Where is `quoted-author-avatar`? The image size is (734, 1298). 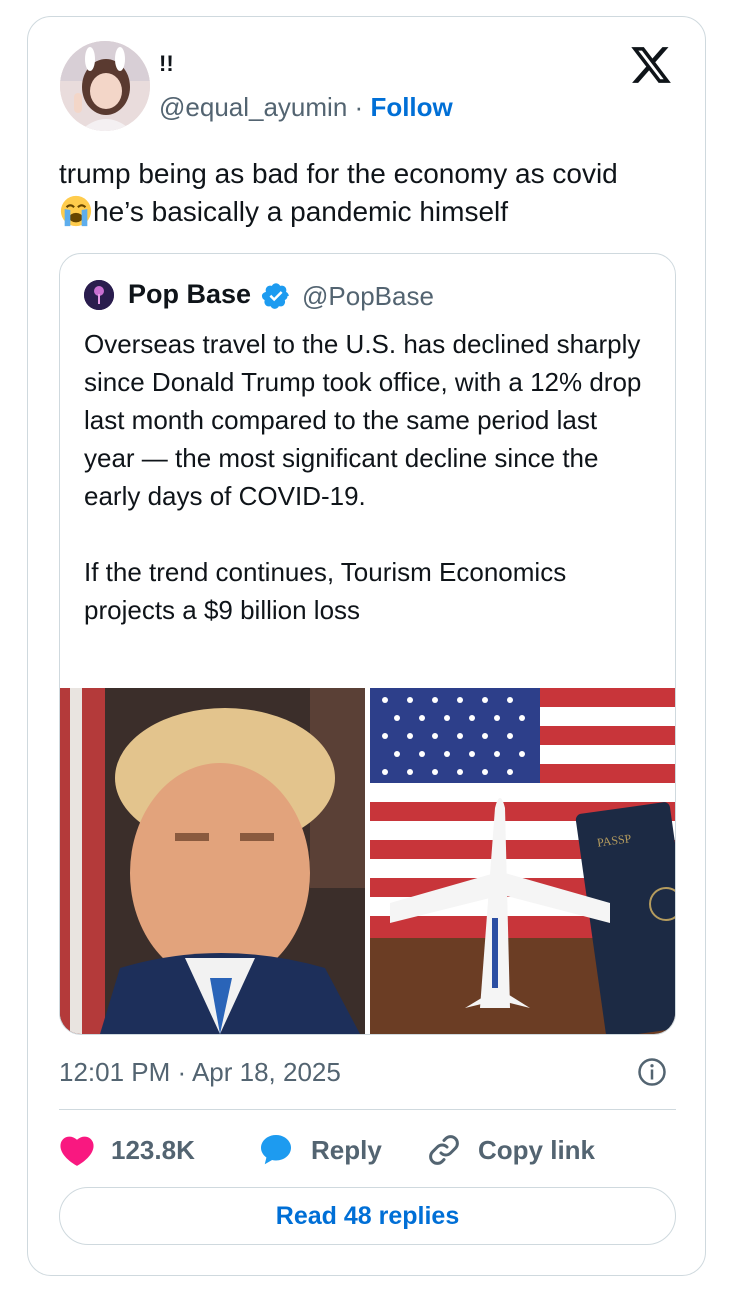 quoted-author-avatar is located at coordinates (99, 295).